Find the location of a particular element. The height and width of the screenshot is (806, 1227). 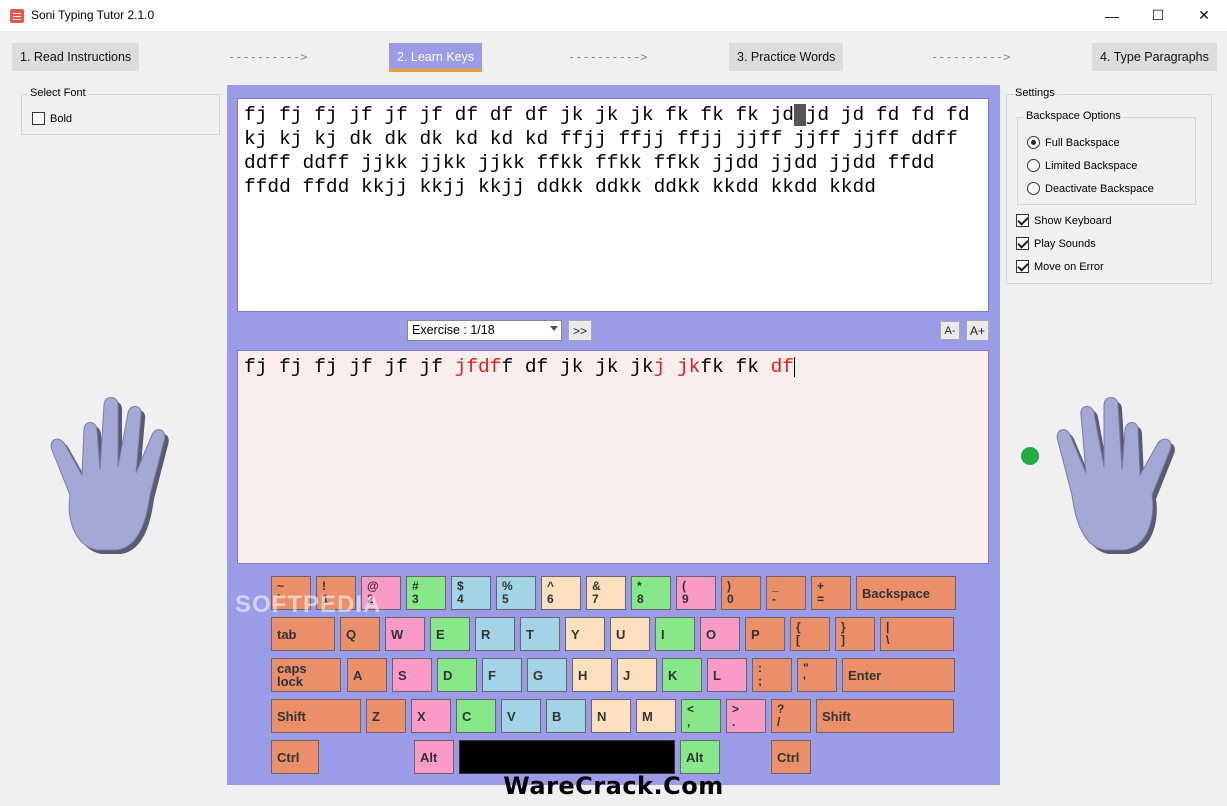

key-z: Z is located at coordinates (386, 716).